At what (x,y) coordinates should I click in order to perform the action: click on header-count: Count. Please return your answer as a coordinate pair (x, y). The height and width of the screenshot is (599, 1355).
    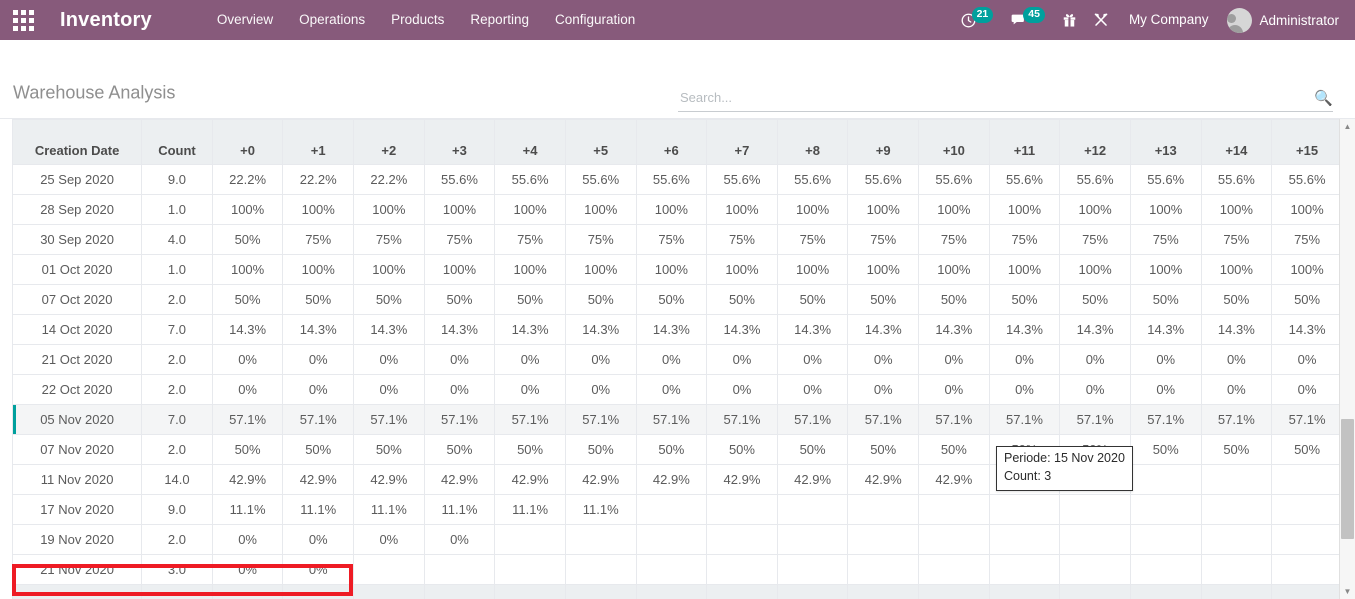
    Looking at the image, I should click on (177, 142).